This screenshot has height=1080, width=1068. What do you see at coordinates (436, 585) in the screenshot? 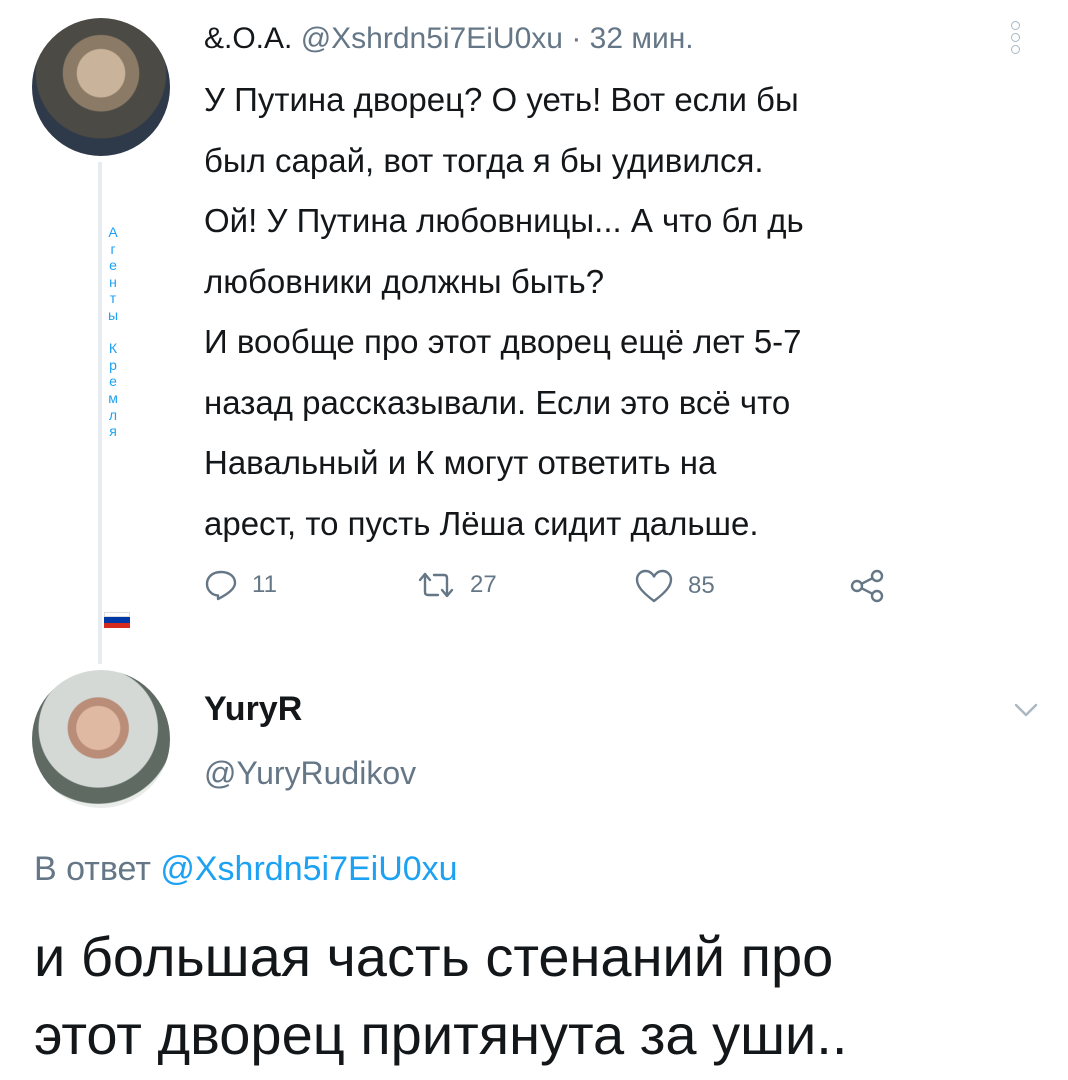
I see `retweet-icon` at bounding box center [436, 585].